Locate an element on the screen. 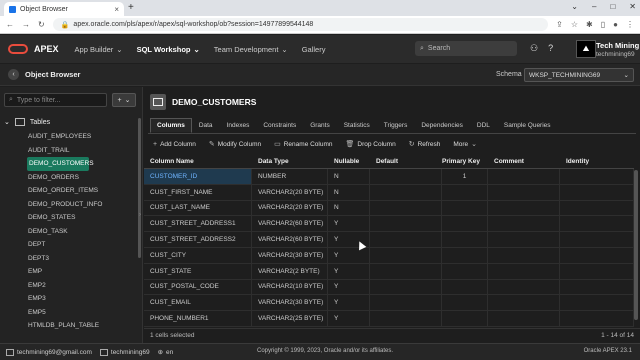 The width and height of the screenshot is (640, 360). tab-grants: Grants is located at coordinates (320, 125).